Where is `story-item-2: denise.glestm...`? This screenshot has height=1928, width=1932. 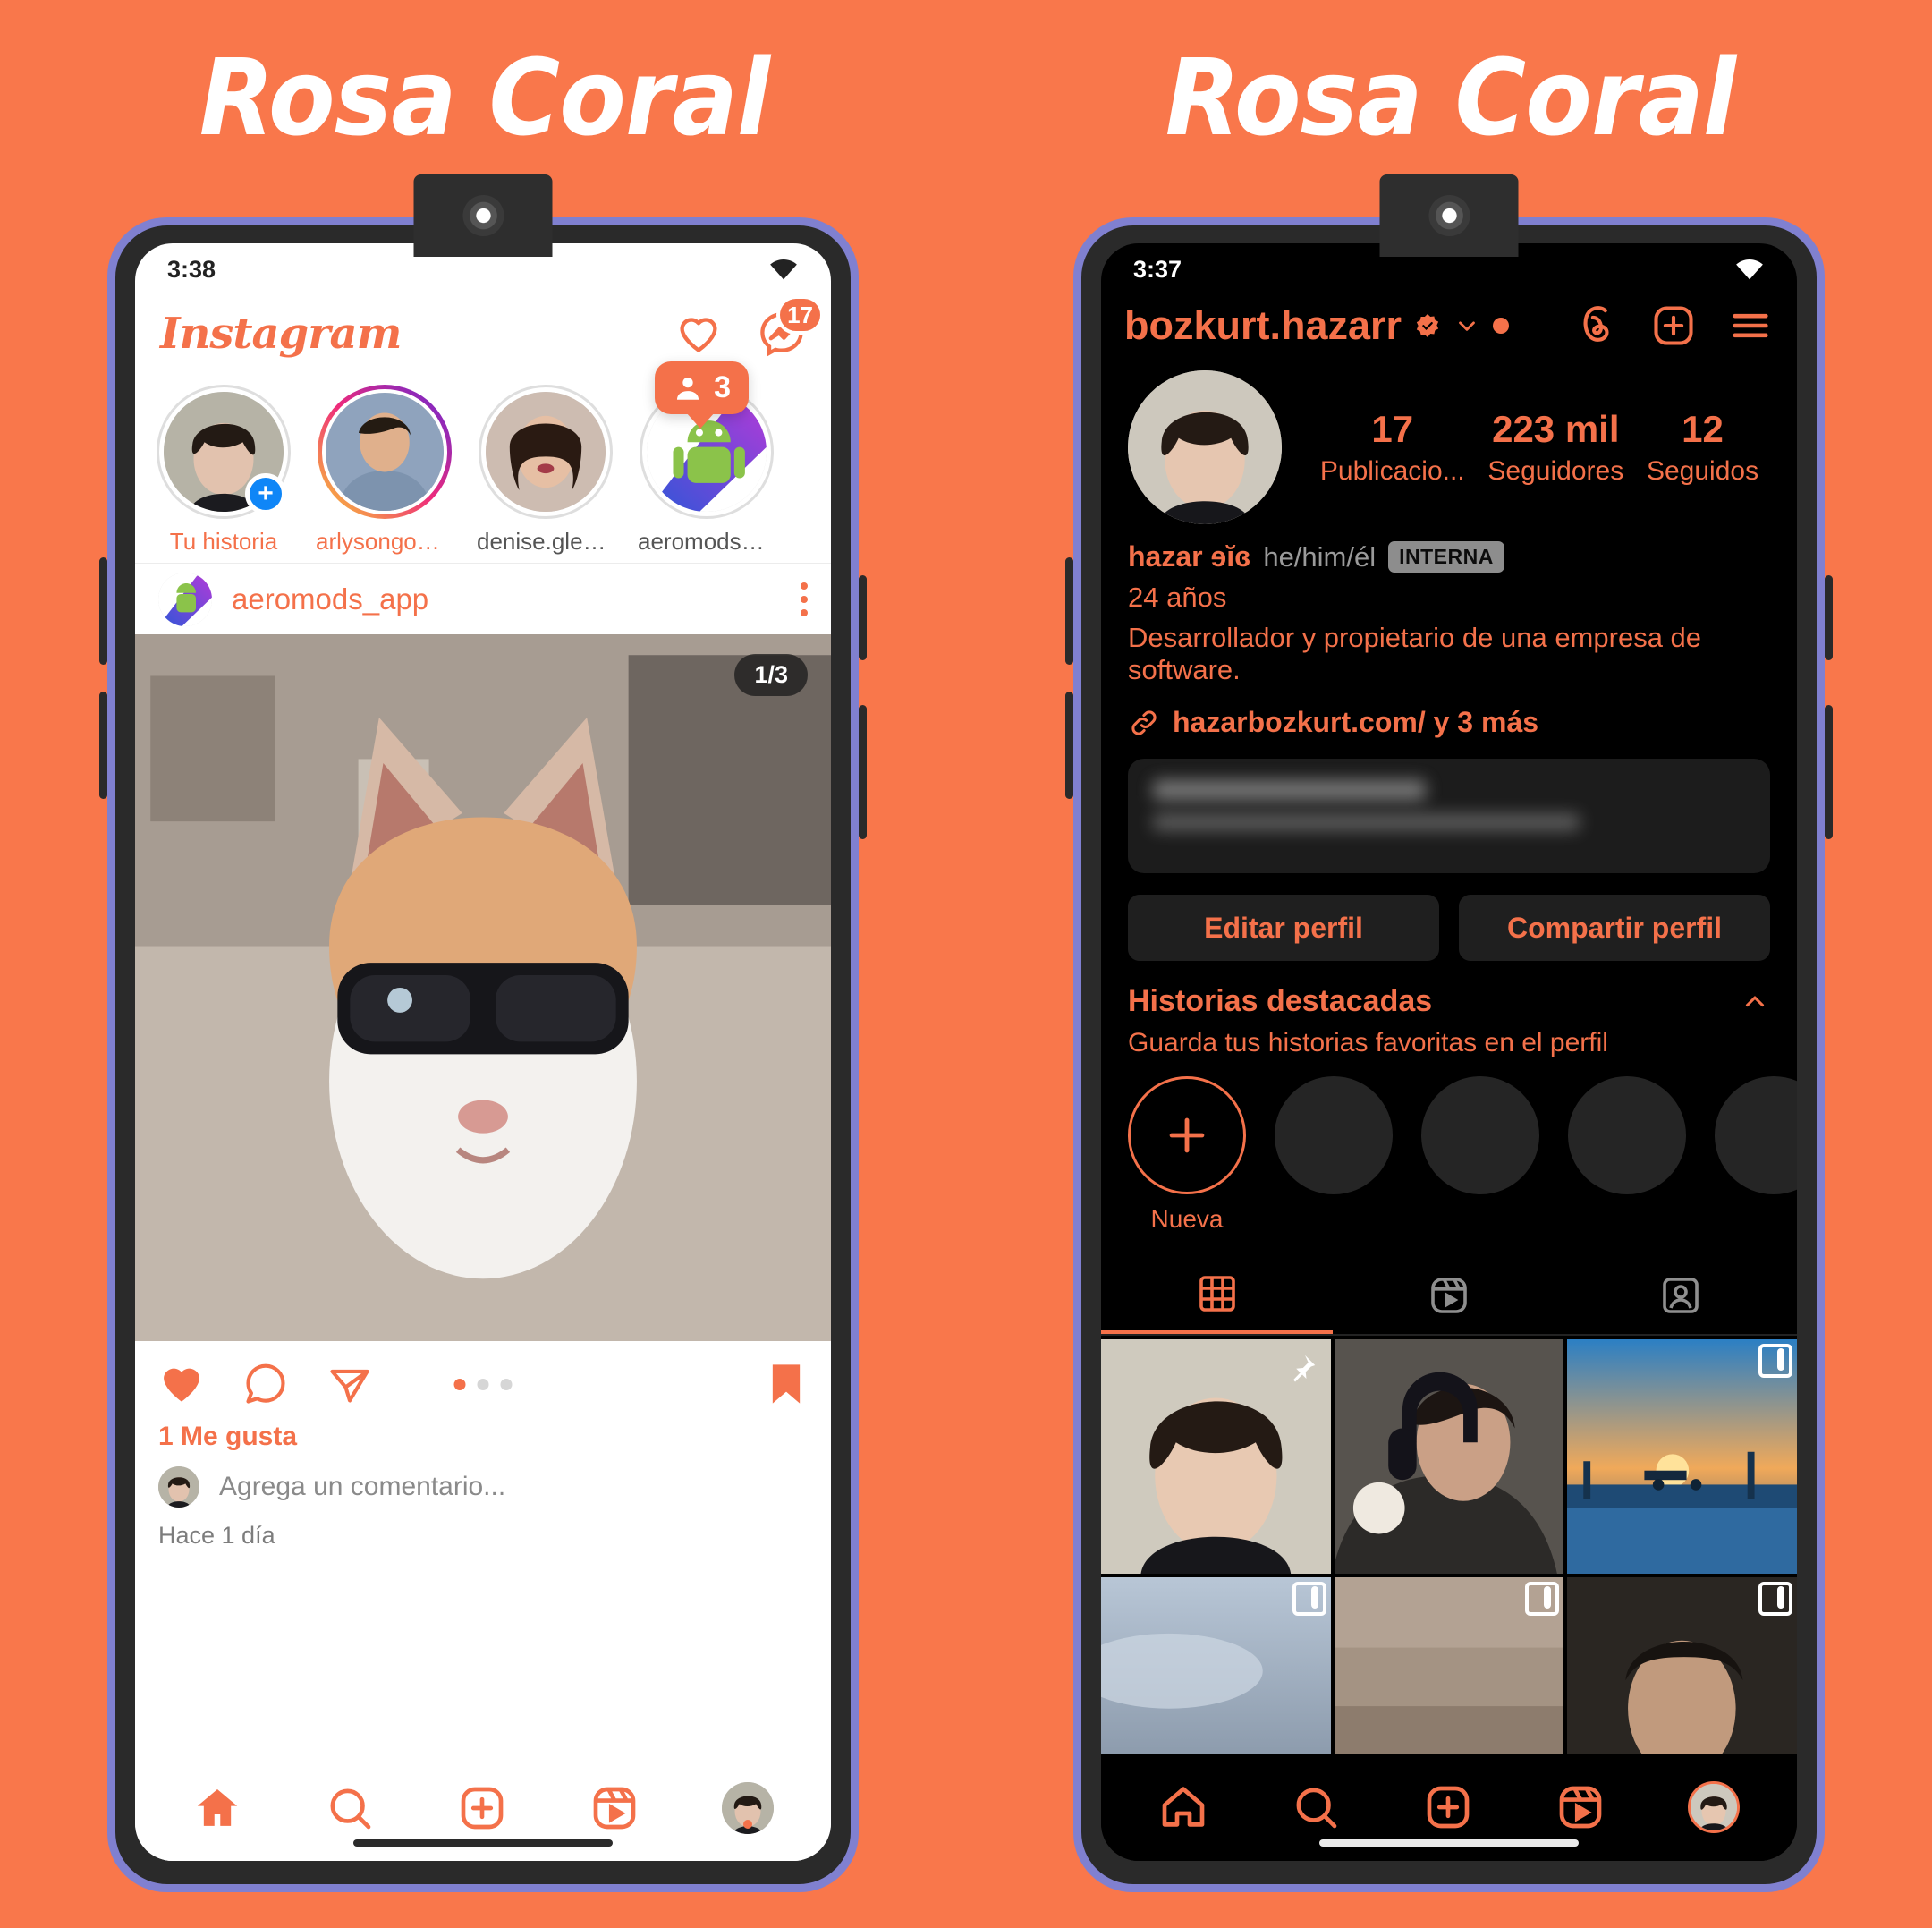 story-item-2: denise.glestm... is located at coordinates (545, 470).